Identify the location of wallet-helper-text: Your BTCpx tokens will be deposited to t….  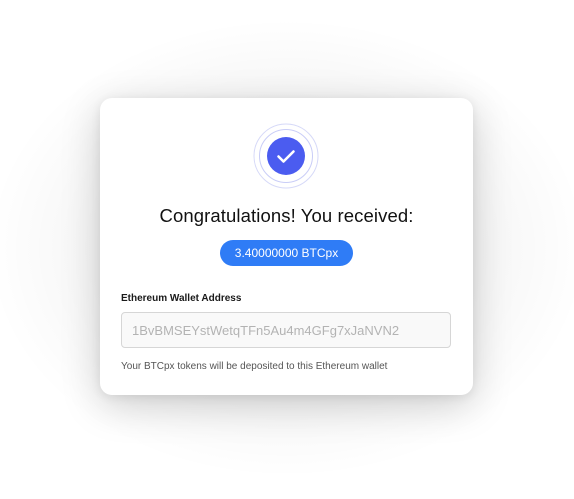
(254, 366).